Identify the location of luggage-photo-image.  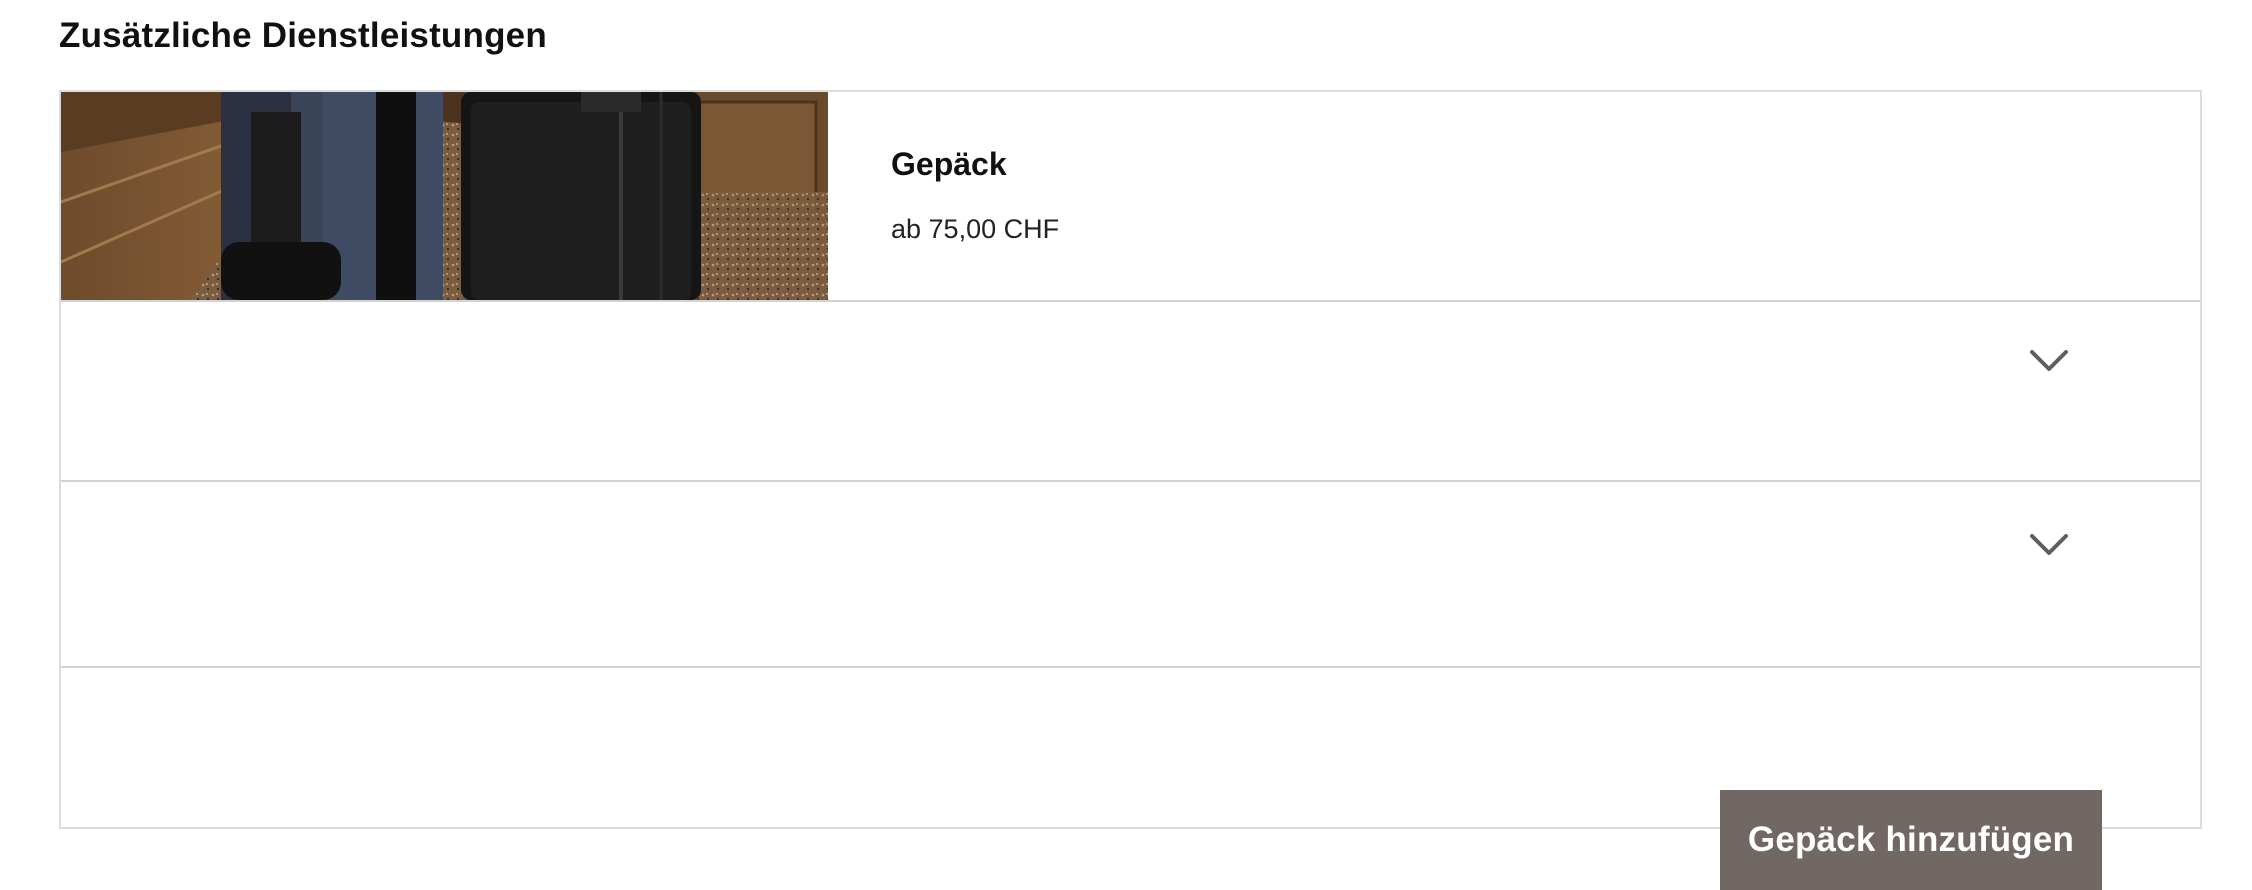
(444, 196).